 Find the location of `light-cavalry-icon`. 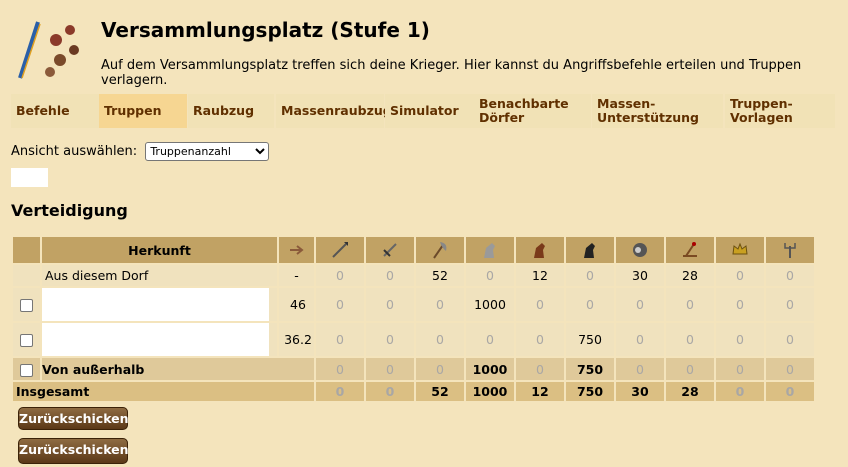

light-cavalry-icon is located at coordinates (540, 250).